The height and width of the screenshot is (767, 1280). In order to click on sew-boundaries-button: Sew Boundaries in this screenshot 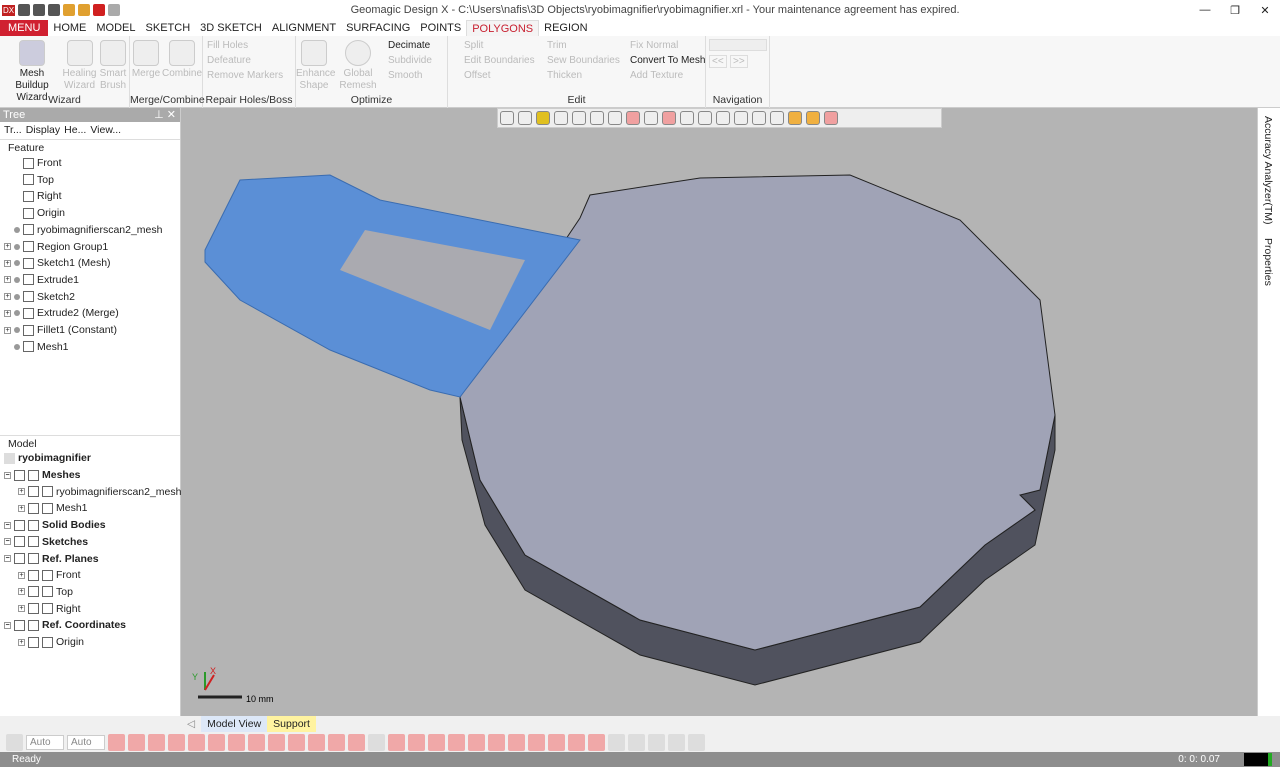, I will do `click(583, 60)`.